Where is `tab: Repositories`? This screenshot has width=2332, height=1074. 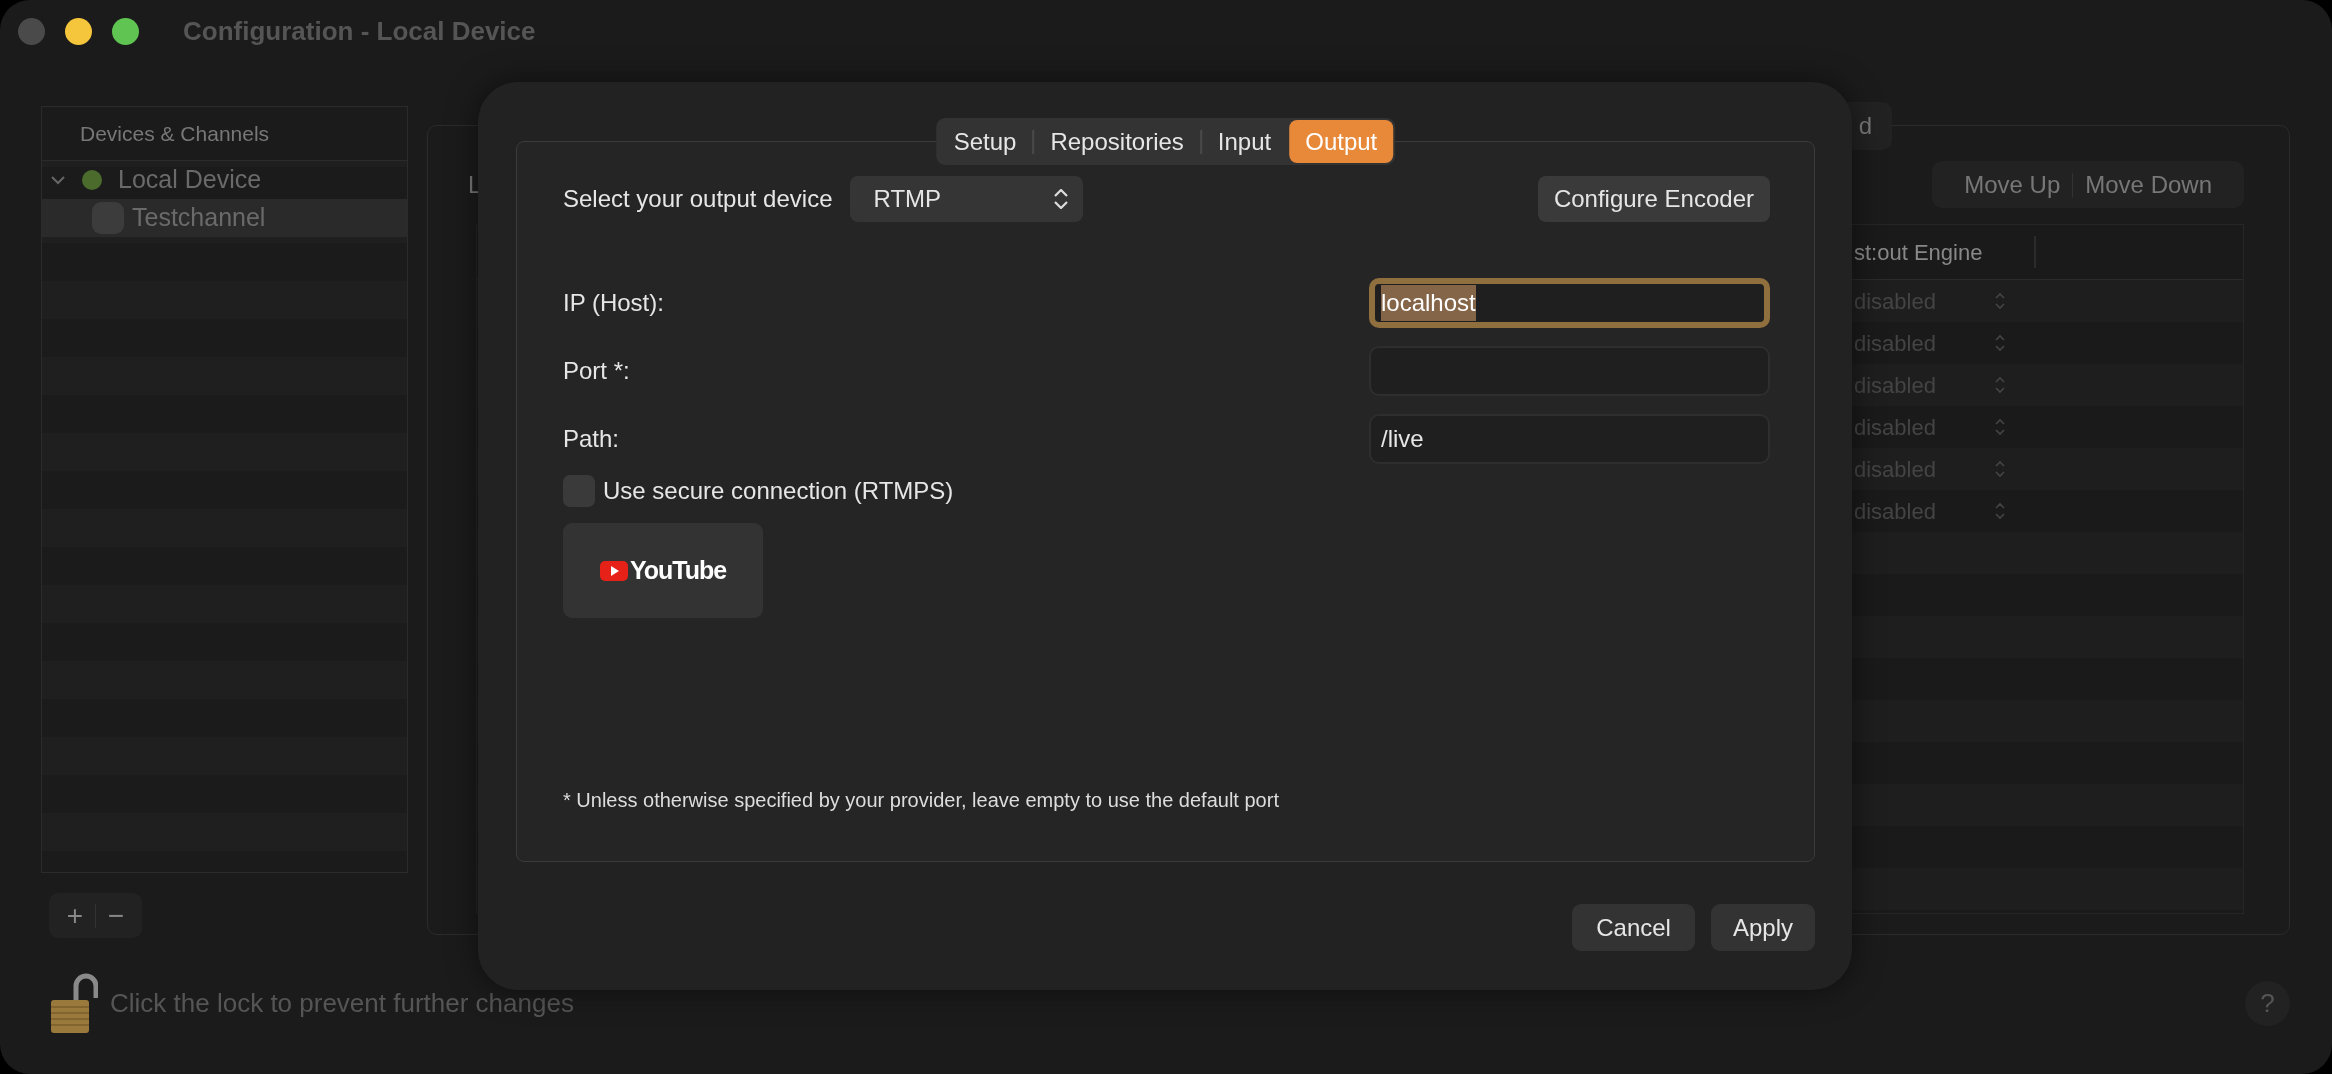
tab: Repositories is located at coordinates (1117, 141).